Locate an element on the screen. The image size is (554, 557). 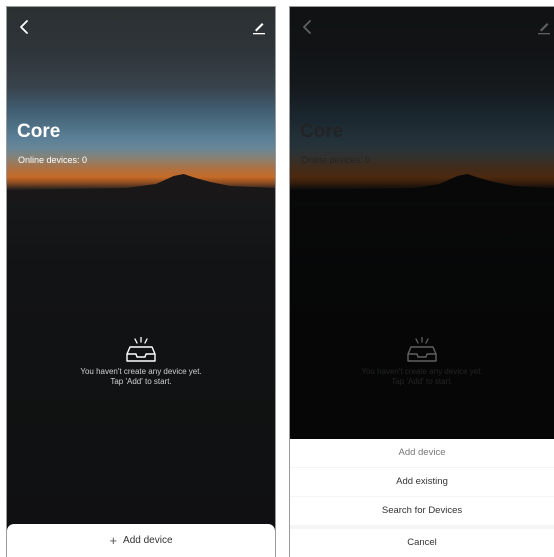
page-title: Core is located at coordinates (39, 131).